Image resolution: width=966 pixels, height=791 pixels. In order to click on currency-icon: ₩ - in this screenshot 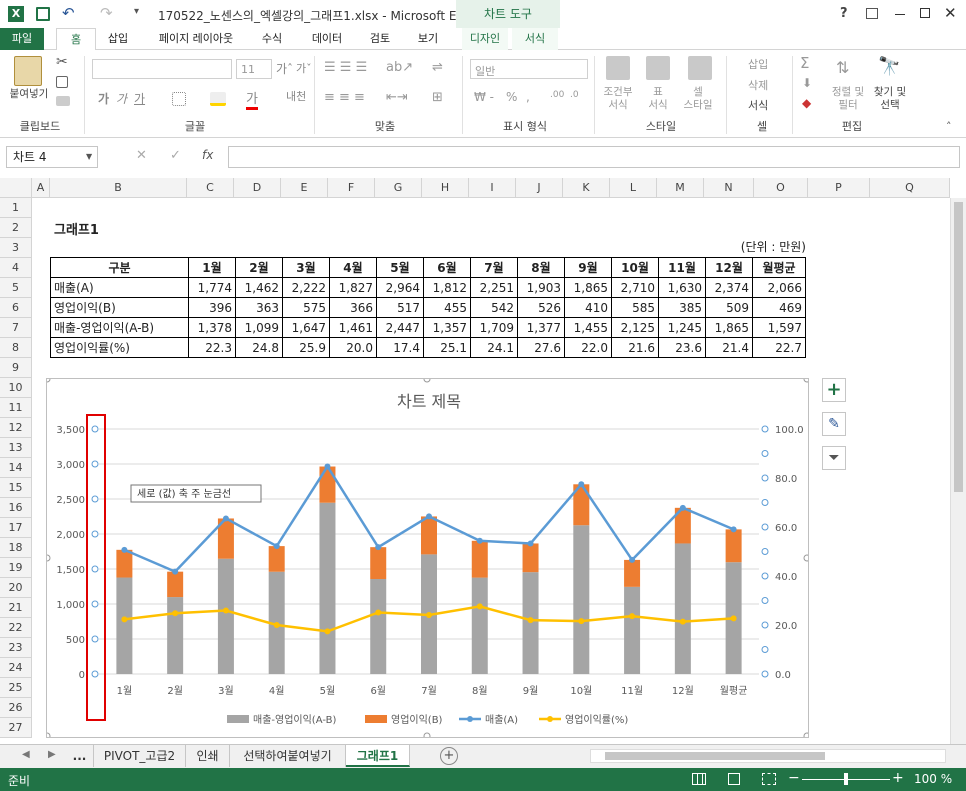, I will do `click(484, 97)`.